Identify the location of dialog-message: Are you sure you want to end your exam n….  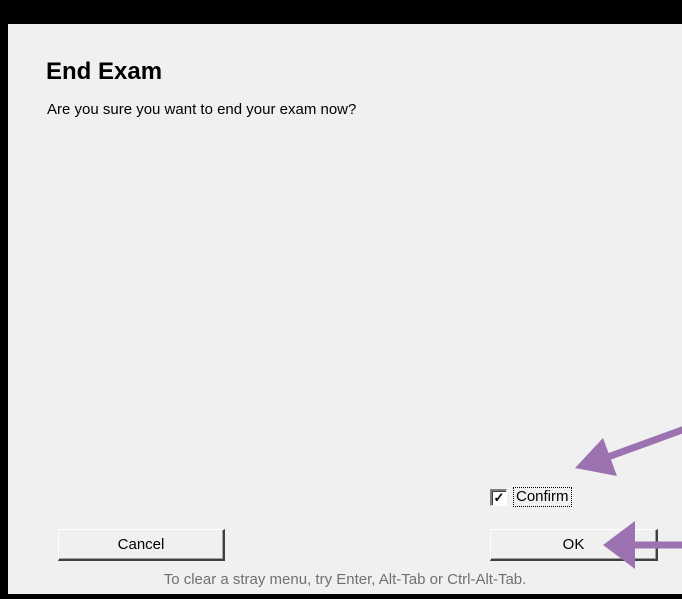
(202, 109).